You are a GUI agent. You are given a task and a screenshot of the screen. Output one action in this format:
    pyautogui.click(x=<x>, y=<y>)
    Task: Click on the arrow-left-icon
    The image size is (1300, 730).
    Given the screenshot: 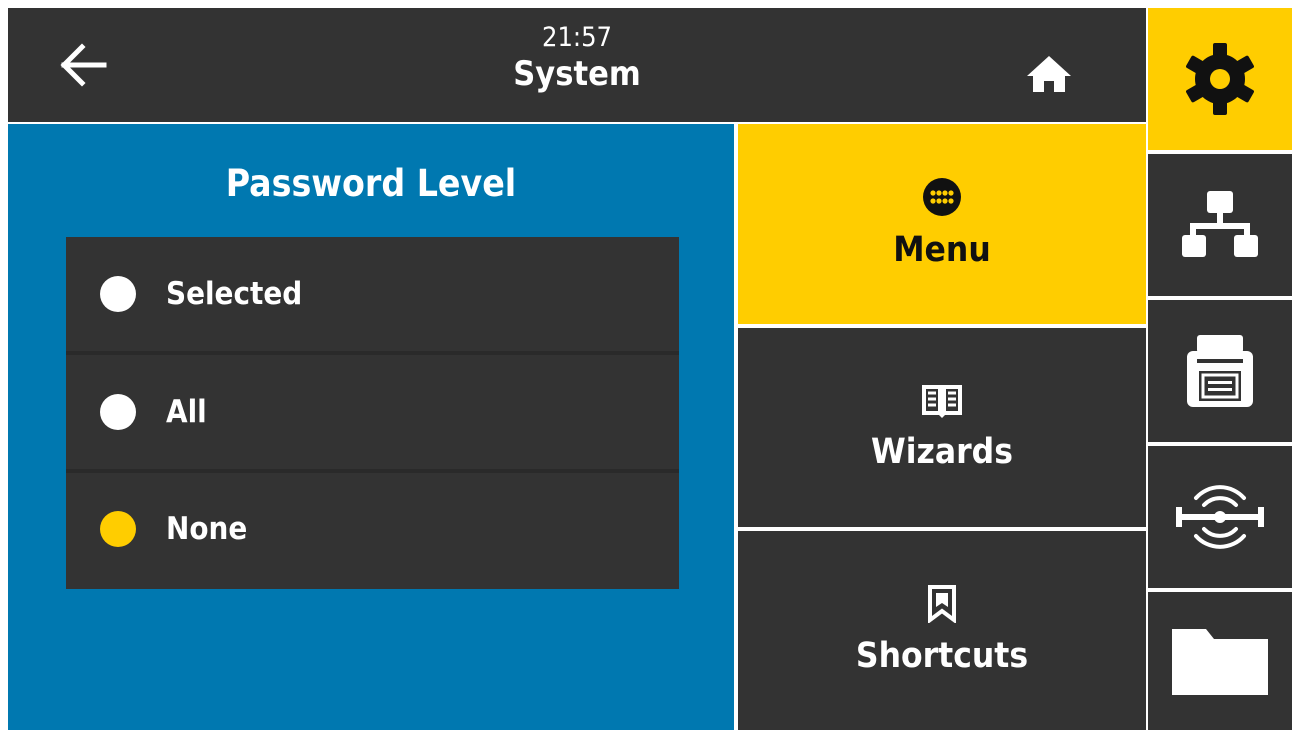 What is the action you would take?
    pyautogui.click(x=83, y=65)
    